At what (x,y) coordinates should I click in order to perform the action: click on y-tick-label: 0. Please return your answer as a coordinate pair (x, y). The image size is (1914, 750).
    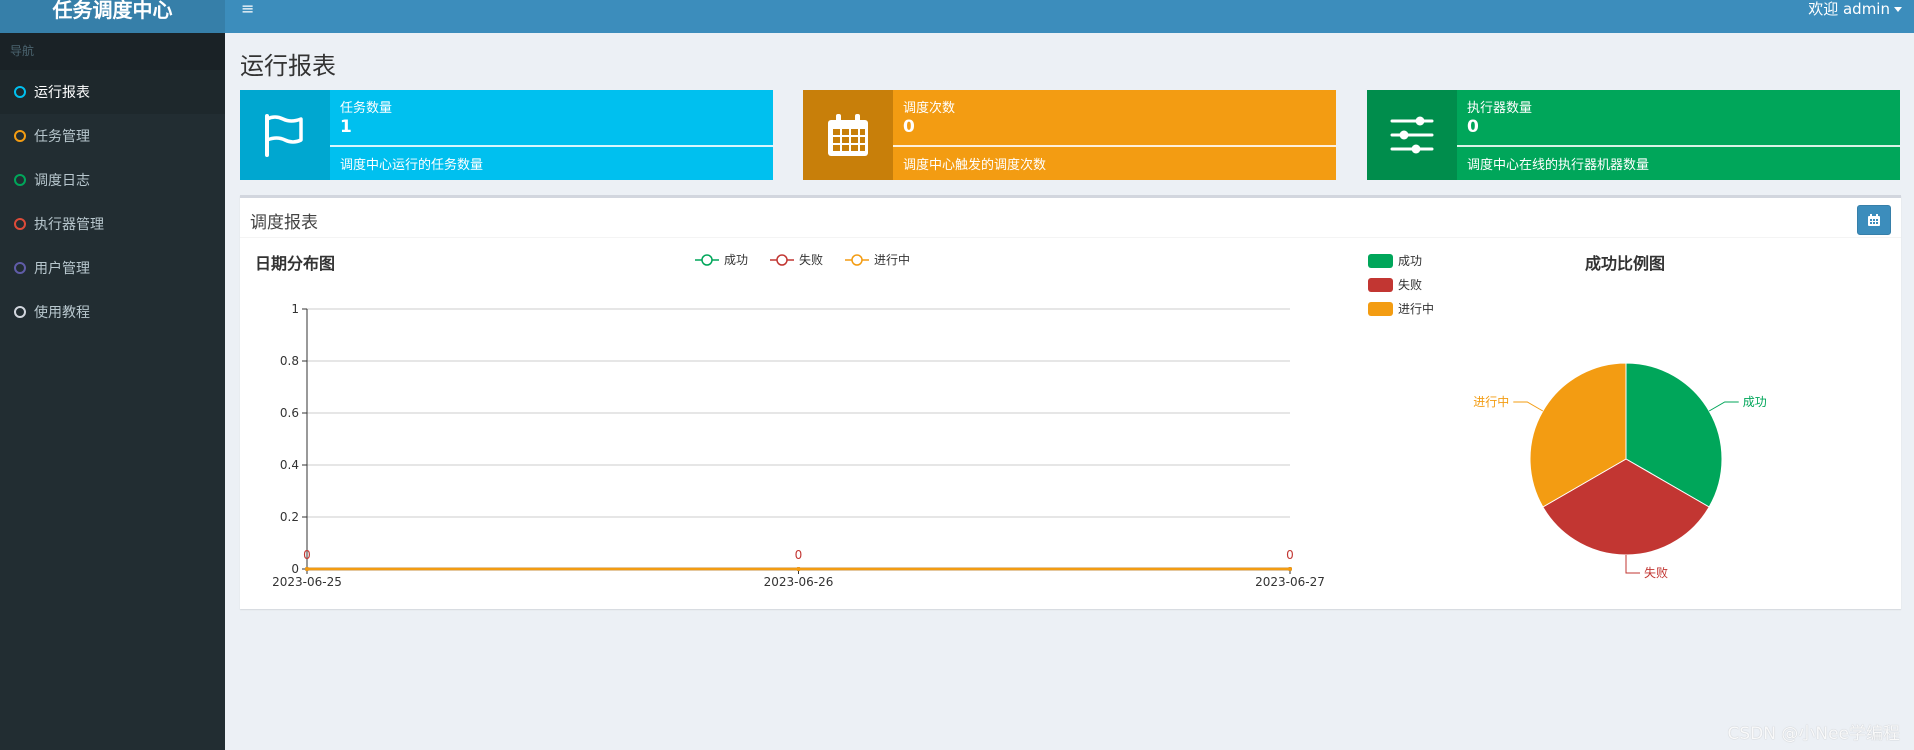
    Looking at the image, I should click on (295, 569).